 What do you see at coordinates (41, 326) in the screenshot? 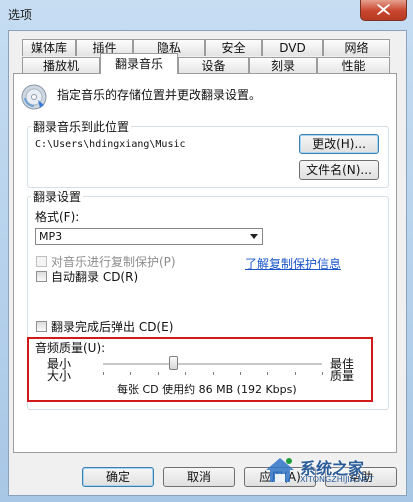
I see `eject-checkbox` at bounding box center [41, 326].